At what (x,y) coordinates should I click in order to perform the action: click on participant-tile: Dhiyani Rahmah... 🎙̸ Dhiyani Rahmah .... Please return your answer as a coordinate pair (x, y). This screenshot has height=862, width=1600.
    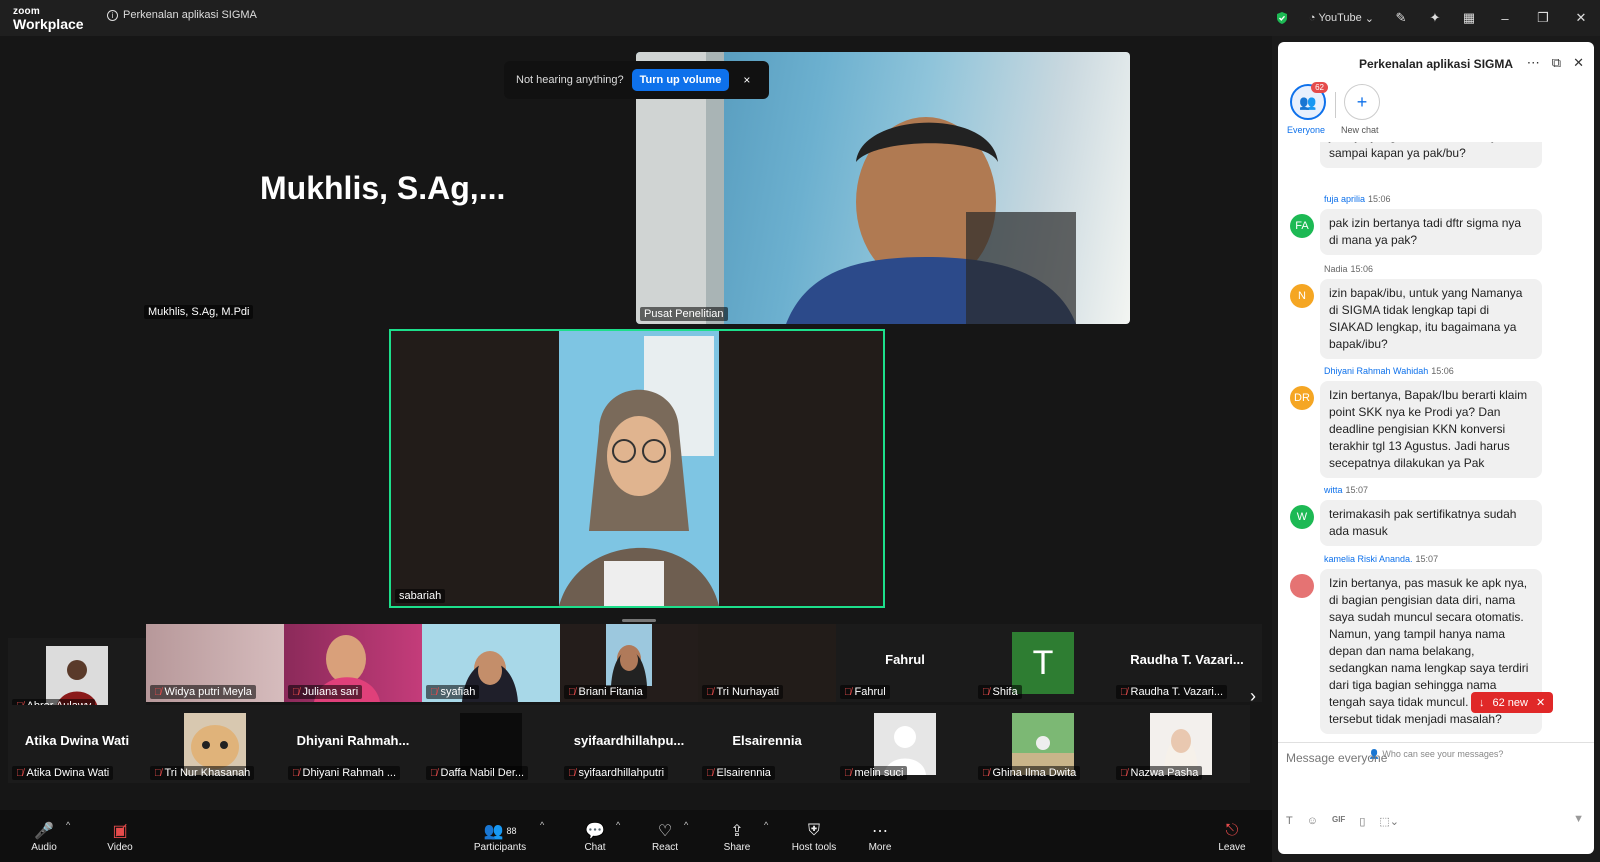
    Looking at the image, I should click on (353, 744).